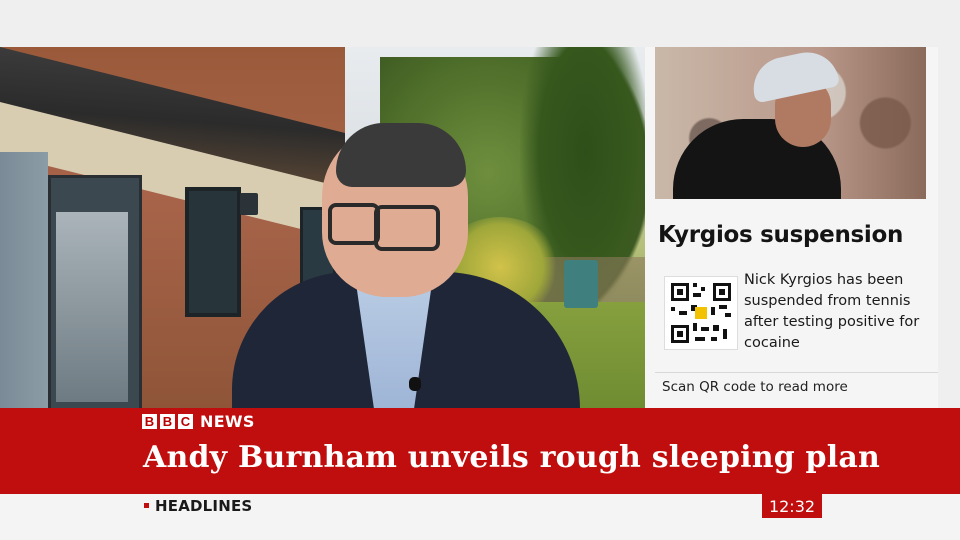 The width and height of the screenshot is (960, 540). What do you see at coordinates (198, 421) in the screenshot?
I see `bbc-news-logo: B B C NEWS` at bounding box center [198, 421].